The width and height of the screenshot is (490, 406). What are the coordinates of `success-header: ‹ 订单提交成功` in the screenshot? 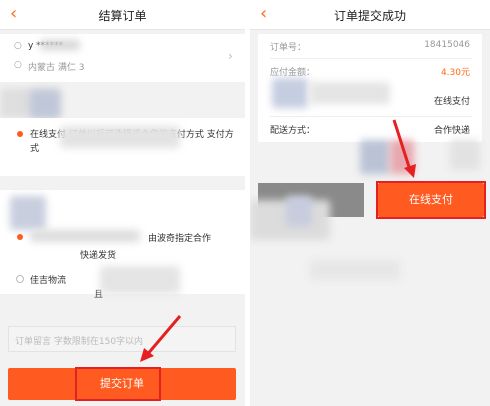 It's located at (370, 15).